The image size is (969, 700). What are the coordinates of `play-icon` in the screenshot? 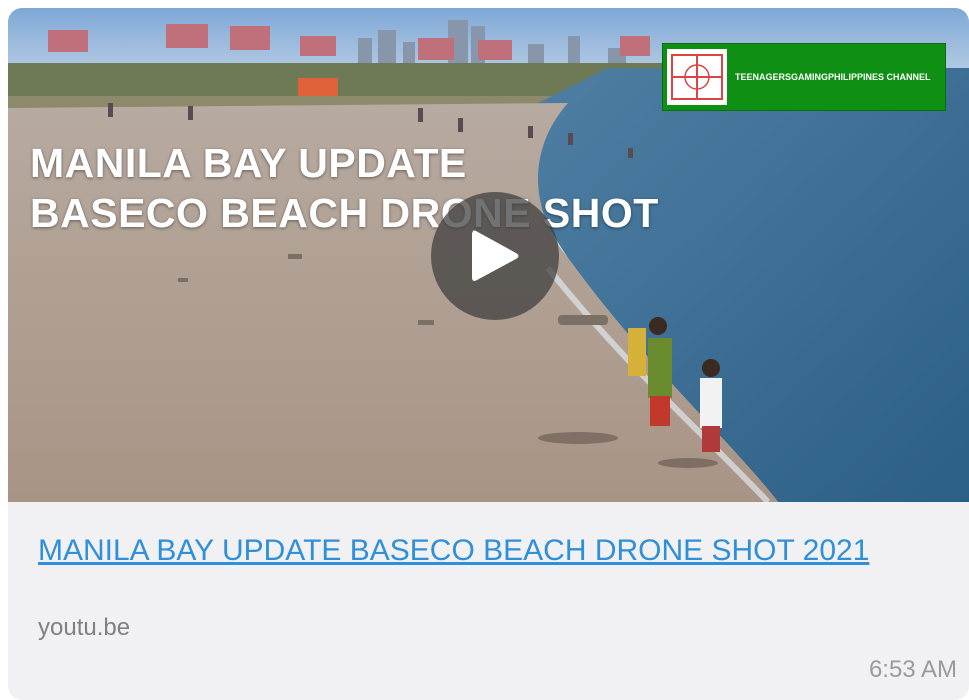 It's located at (495, 255).